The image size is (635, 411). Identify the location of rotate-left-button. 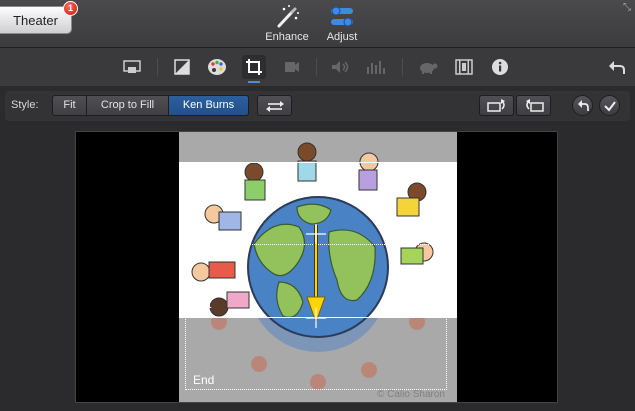
(496, 105).